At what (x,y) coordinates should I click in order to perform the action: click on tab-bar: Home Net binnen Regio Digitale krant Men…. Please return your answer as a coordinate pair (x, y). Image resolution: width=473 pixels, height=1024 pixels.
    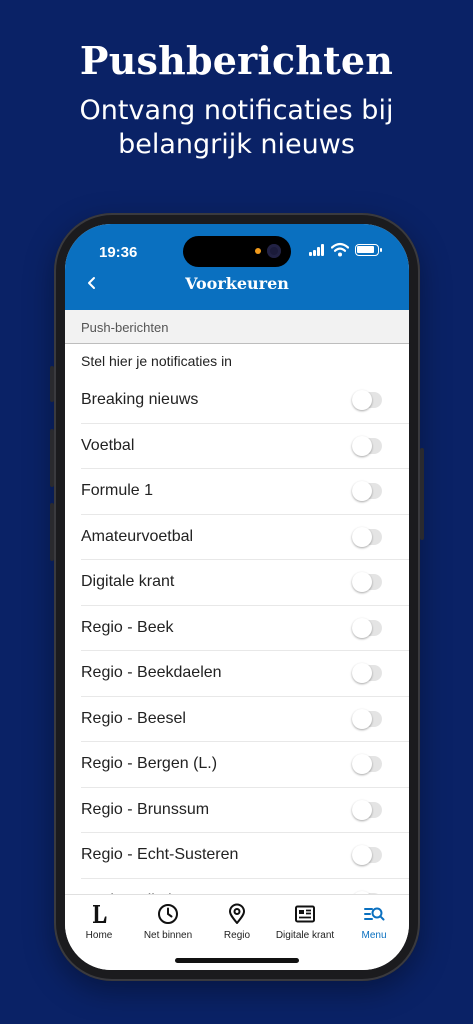
    Looking at the image, I should click on (237, 932).